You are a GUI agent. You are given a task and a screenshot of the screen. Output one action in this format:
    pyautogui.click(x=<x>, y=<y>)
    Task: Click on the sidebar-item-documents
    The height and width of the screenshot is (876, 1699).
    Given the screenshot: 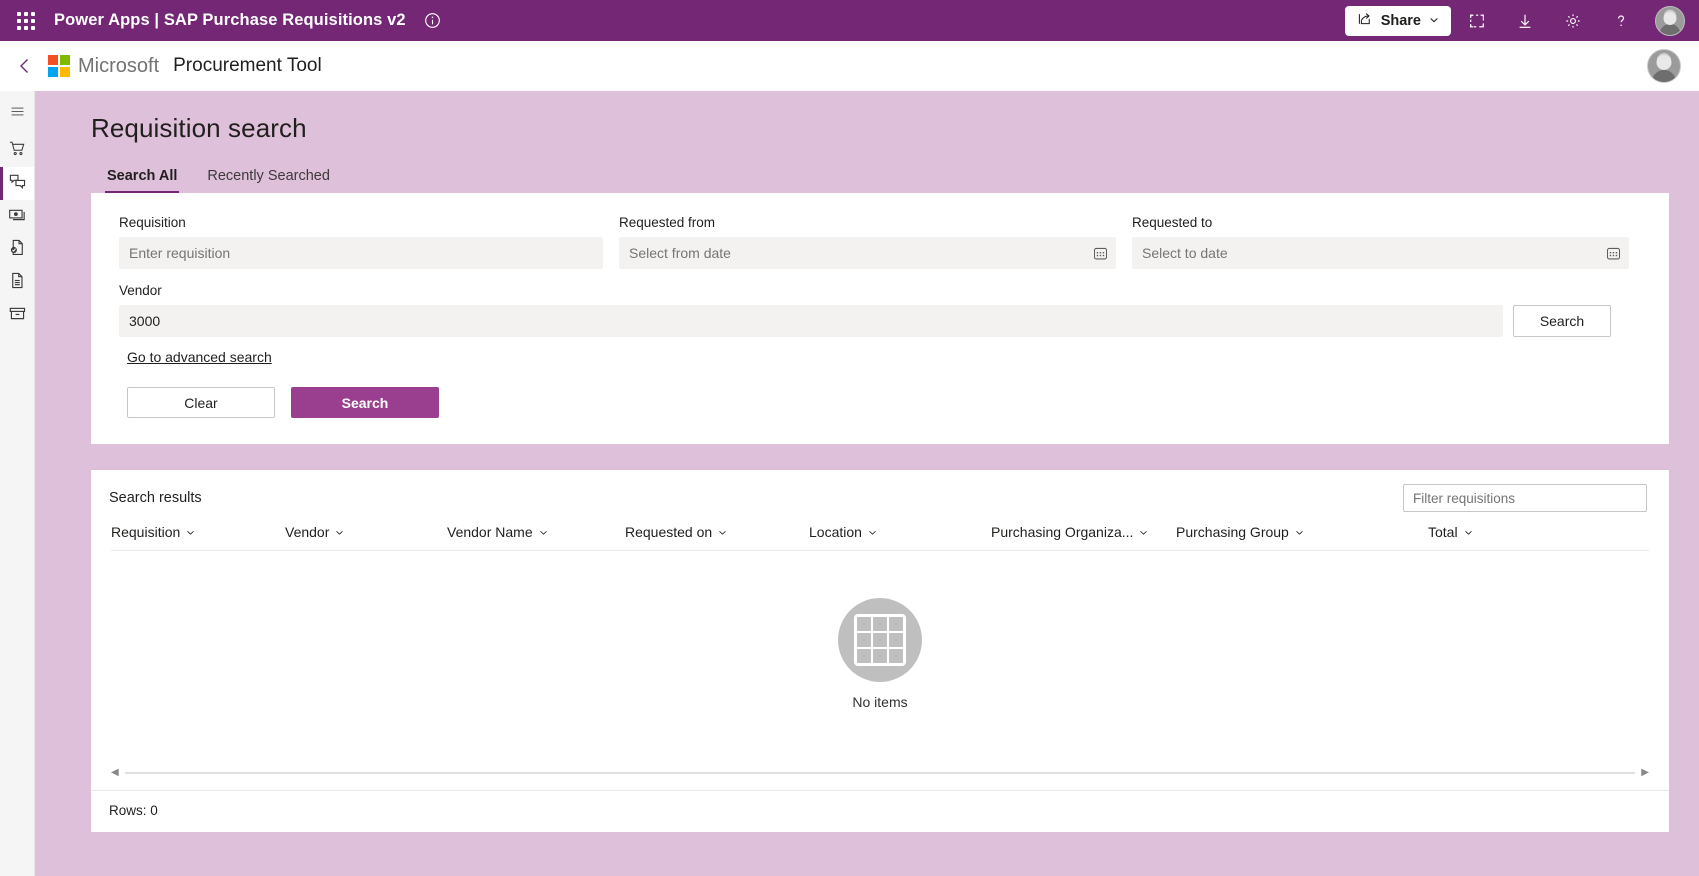 What is the action you would take?
    pyautogui.click(x=17, y=282)
    